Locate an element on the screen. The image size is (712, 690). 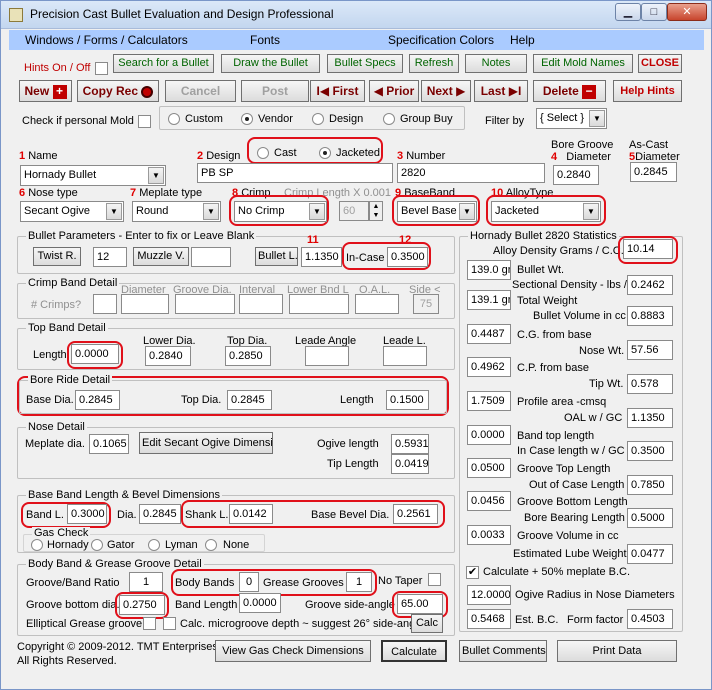
calculate-button: Calculate is located at coordinates (414, 651).